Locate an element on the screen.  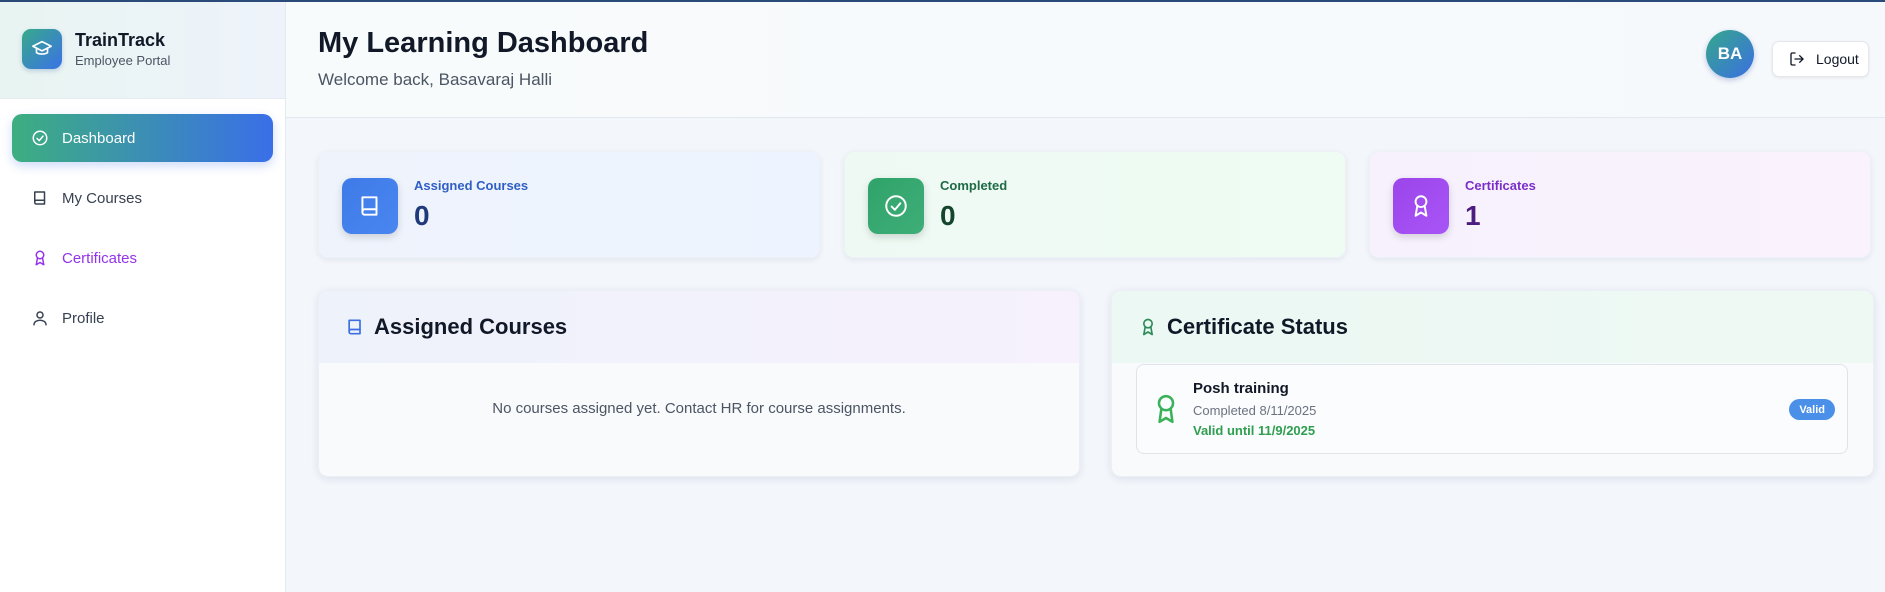
panel-title: Certificate Status is located at coordinates (1257, 326).